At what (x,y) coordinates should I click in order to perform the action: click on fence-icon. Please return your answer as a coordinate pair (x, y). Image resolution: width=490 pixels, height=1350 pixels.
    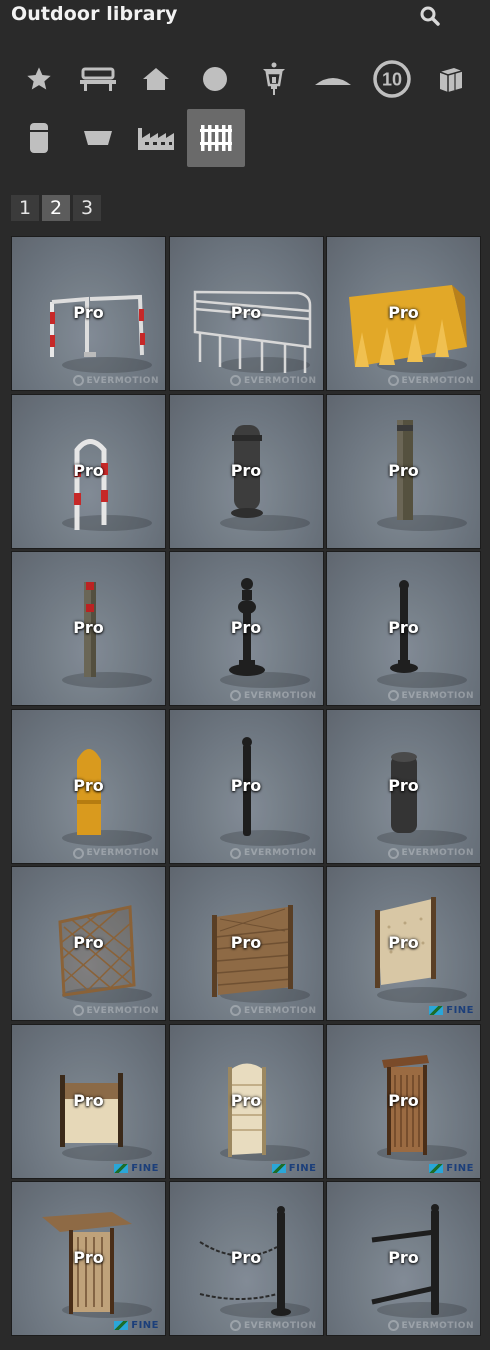
    Looking at the image, I should click on (216, 138).